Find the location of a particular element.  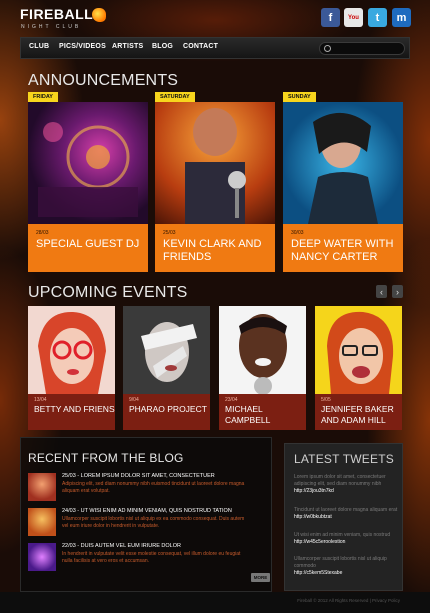

tweets-heading: LATEST TWEETS is located at coordinates (344, 459).